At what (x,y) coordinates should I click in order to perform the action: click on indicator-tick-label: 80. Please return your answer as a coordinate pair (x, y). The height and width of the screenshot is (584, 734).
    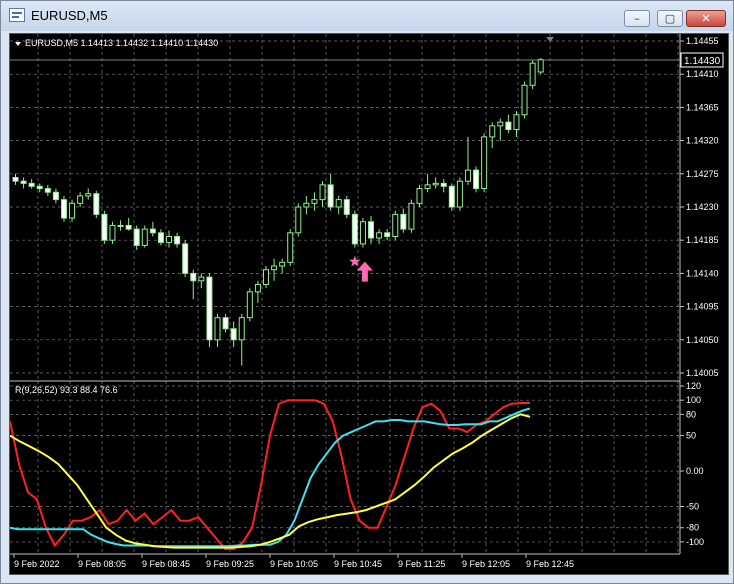
    Looking at the image, I should click on (691, 414).